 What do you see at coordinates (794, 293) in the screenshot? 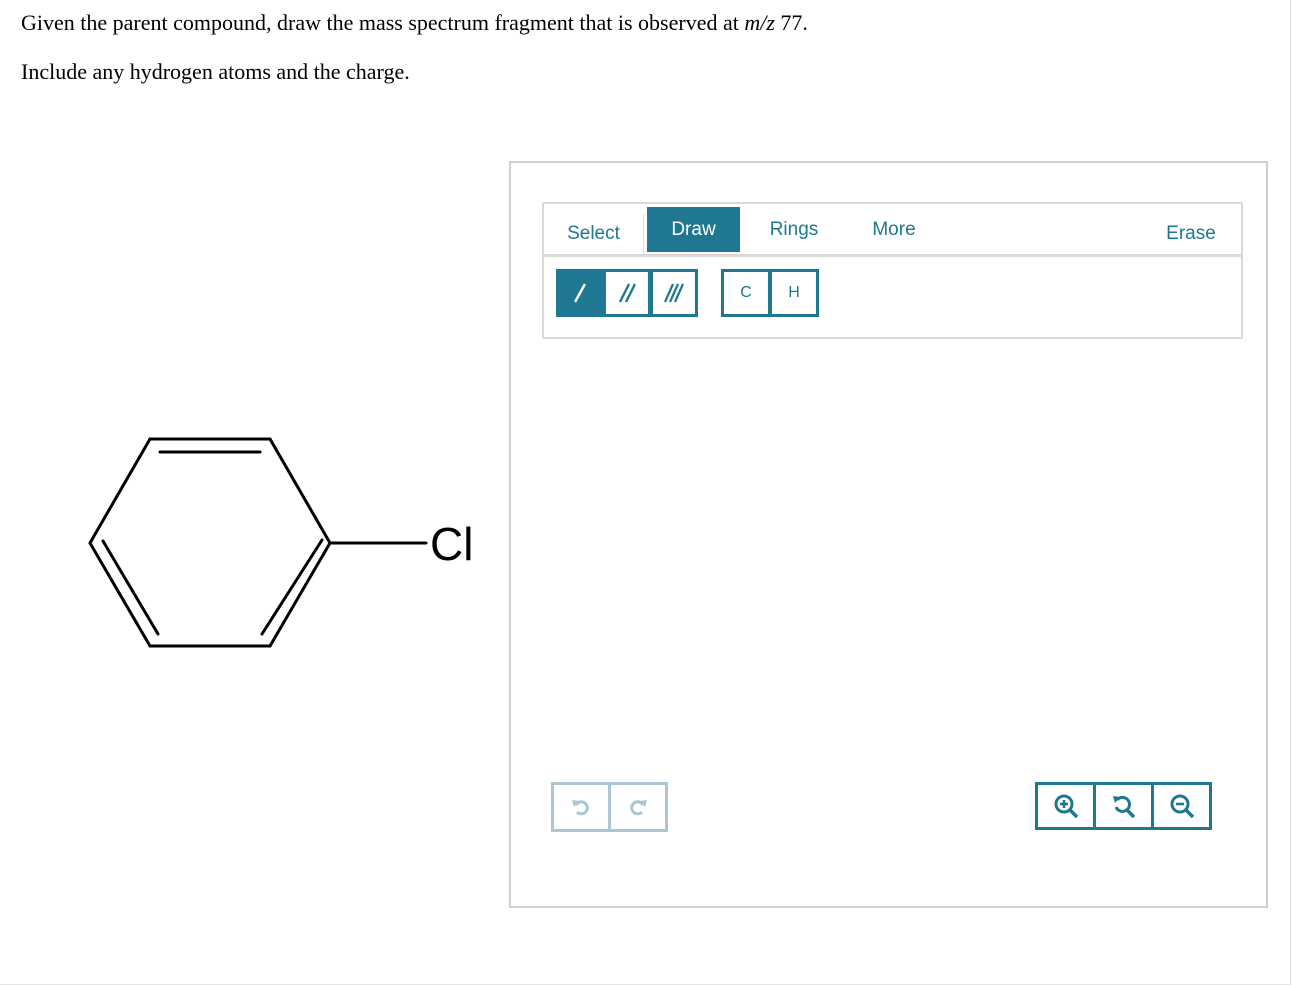
I see `hydrogen-atom-button: H` at bounding box center [794, 293].